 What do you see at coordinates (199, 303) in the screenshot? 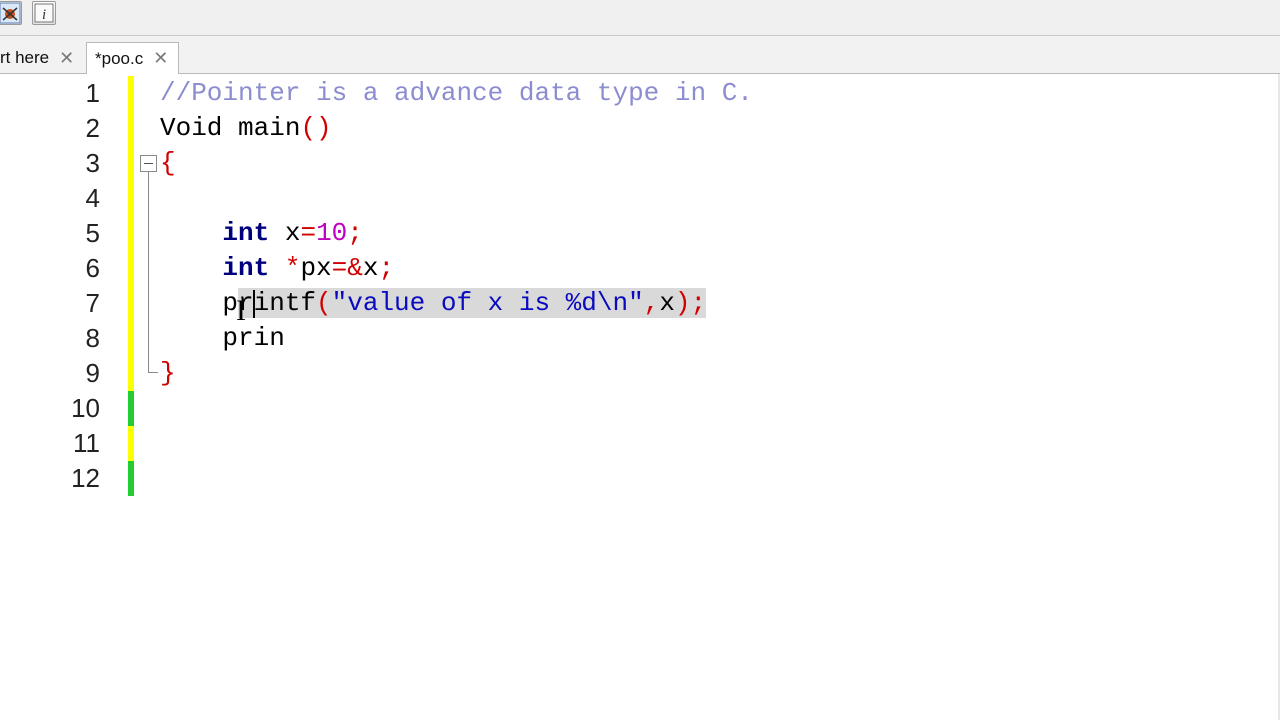
I see `code-token: p` at bounding box center [199, 303].